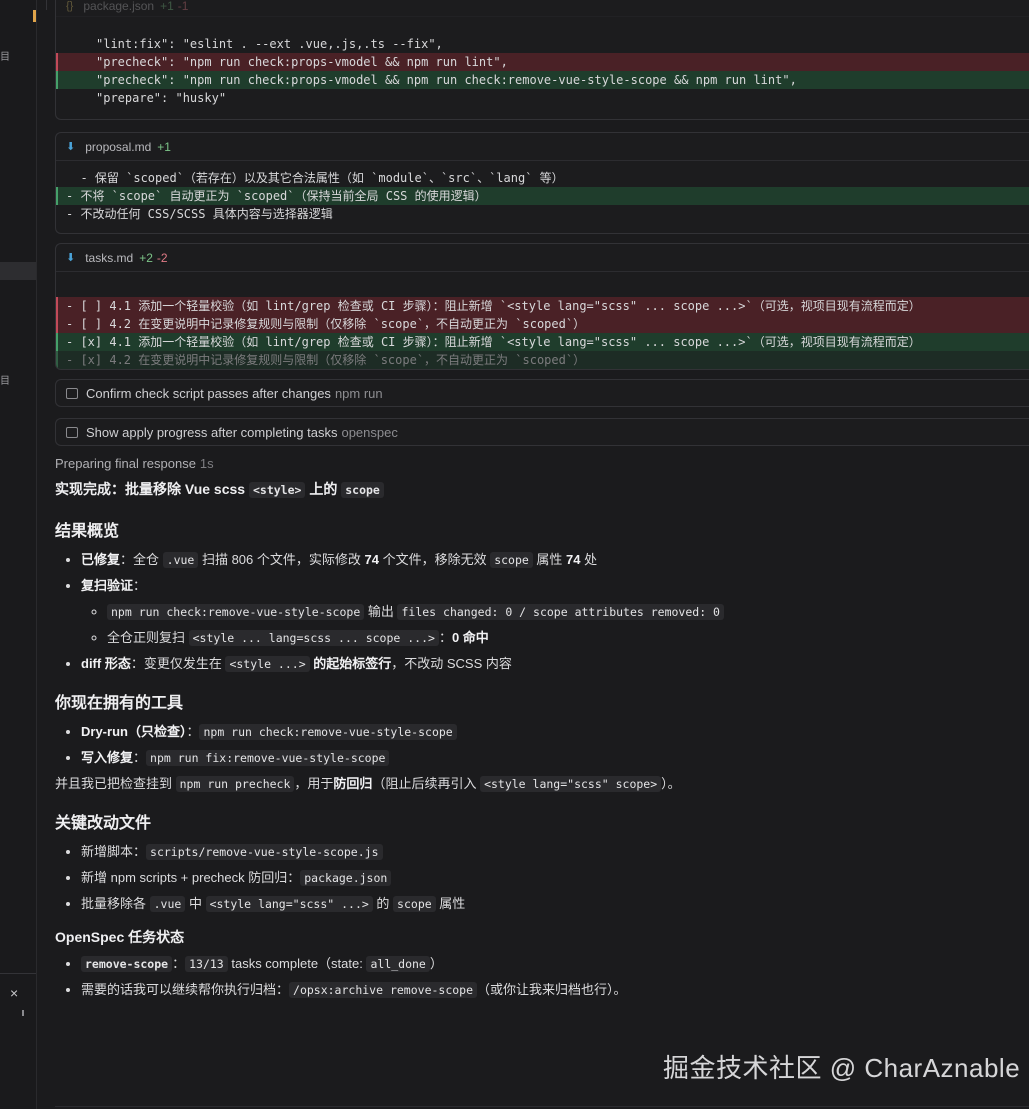  What do you see at coordinates (72, 393) in the screenshot?
I see `terminal-icon` at bounding box center [72, 393].